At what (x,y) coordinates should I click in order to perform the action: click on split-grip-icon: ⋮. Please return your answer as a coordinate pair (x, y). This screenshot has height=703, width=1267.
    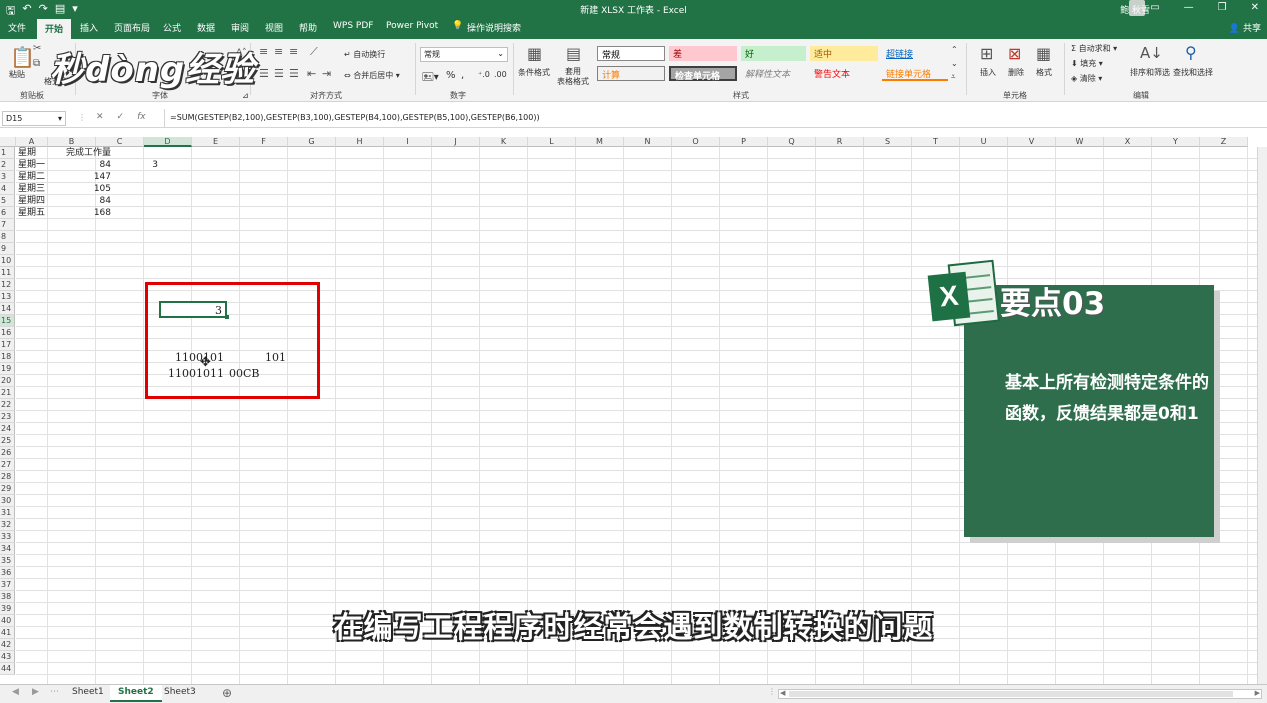
    Looking at the image, I should click on (772, 691).